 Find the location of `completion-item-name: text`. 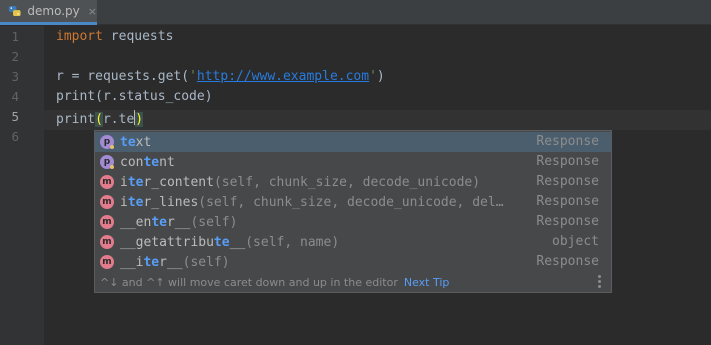

completion-item-name: text is located at coordinates (135, 142).